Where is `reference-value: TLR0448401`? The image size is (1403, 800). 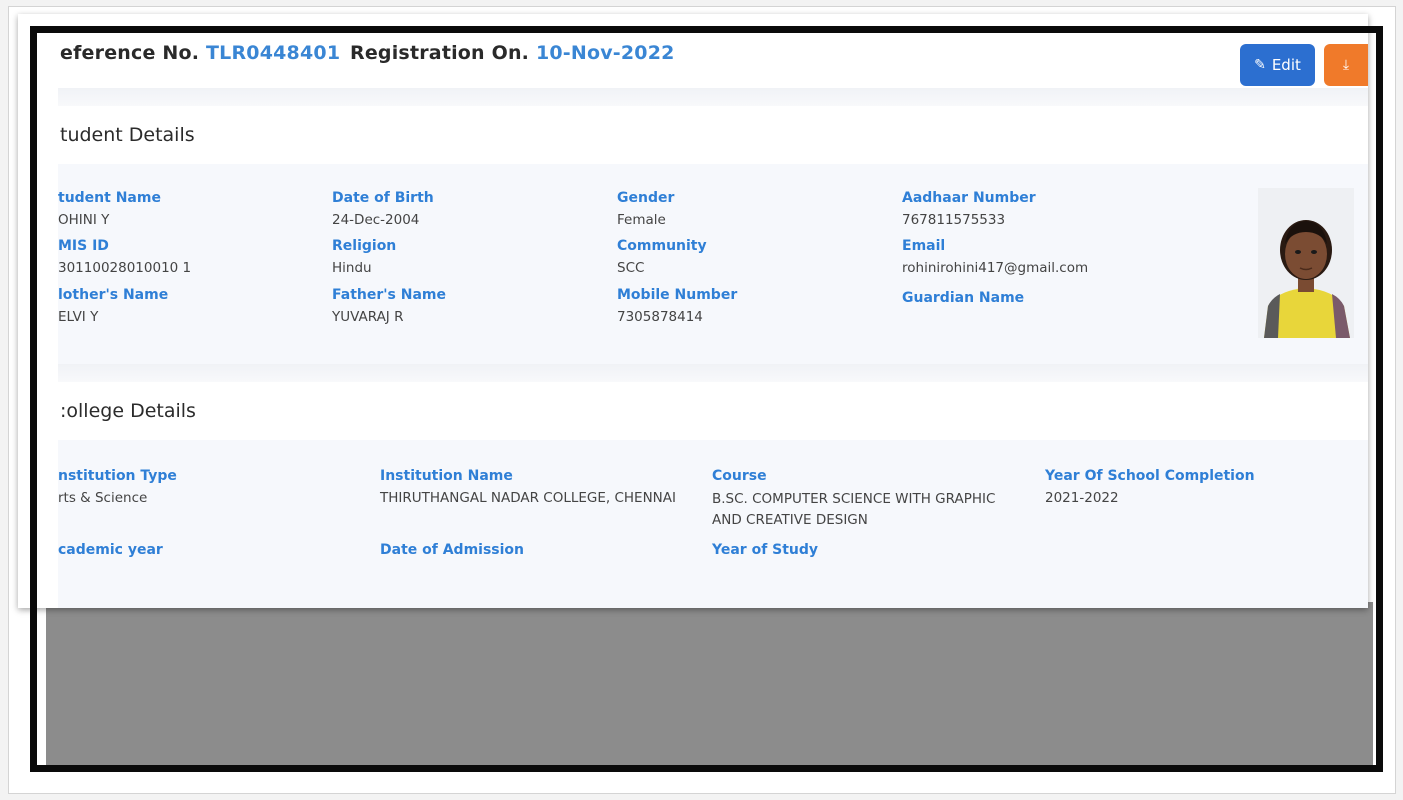
reference-value: TLR0448401 is located at coordinates (273, 53).